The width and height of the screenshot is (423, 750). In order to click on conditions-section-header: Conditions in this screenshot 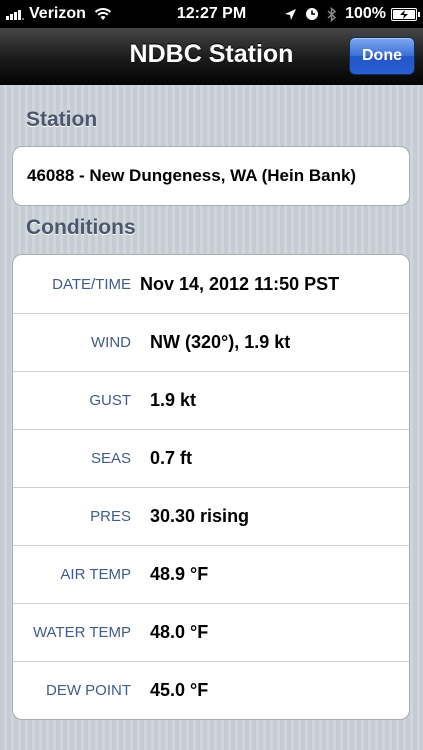, I will do `click(81, 227)`.